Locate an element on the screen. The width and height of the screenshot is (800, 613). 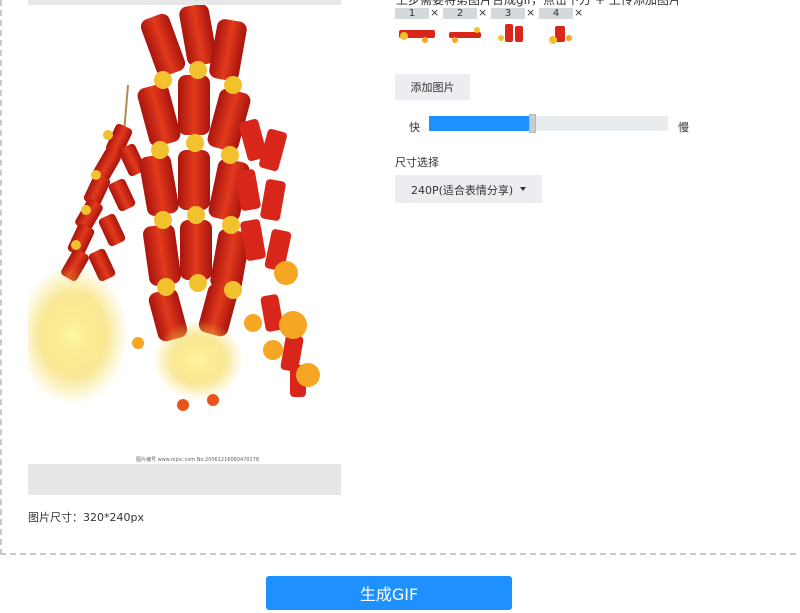
size-select-value: 240P(适合表情分享) is located at coordinates (462, 190).